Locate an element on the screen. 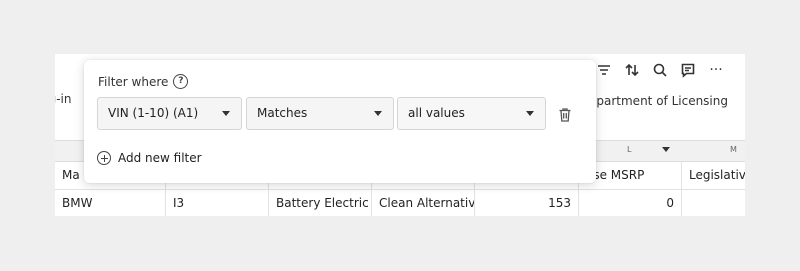  table-cell: 0 is located at coordinates (630, 202).